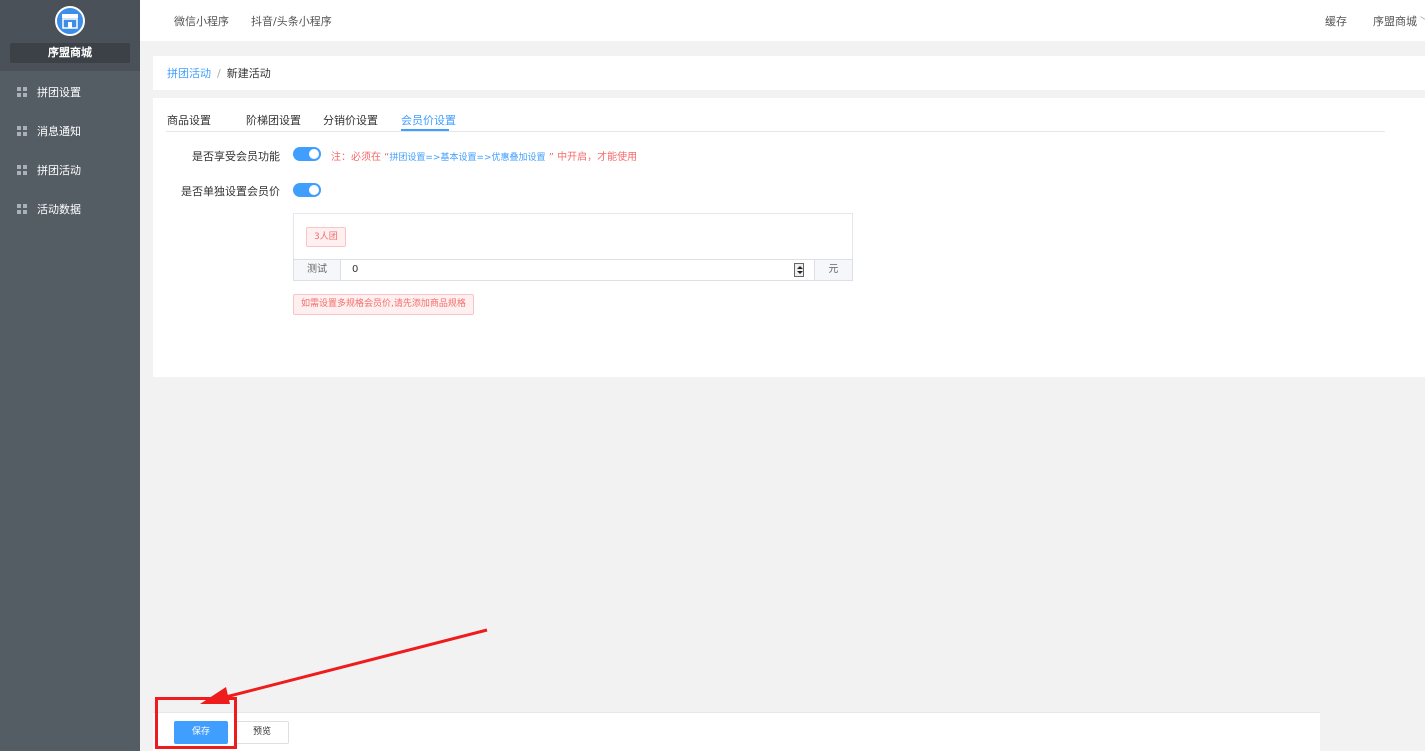 The image size is (1425, 751). Describe the element at coordinates (1395, 21) in the screenshot. I see `user-menu: 序盟商城` at that location.